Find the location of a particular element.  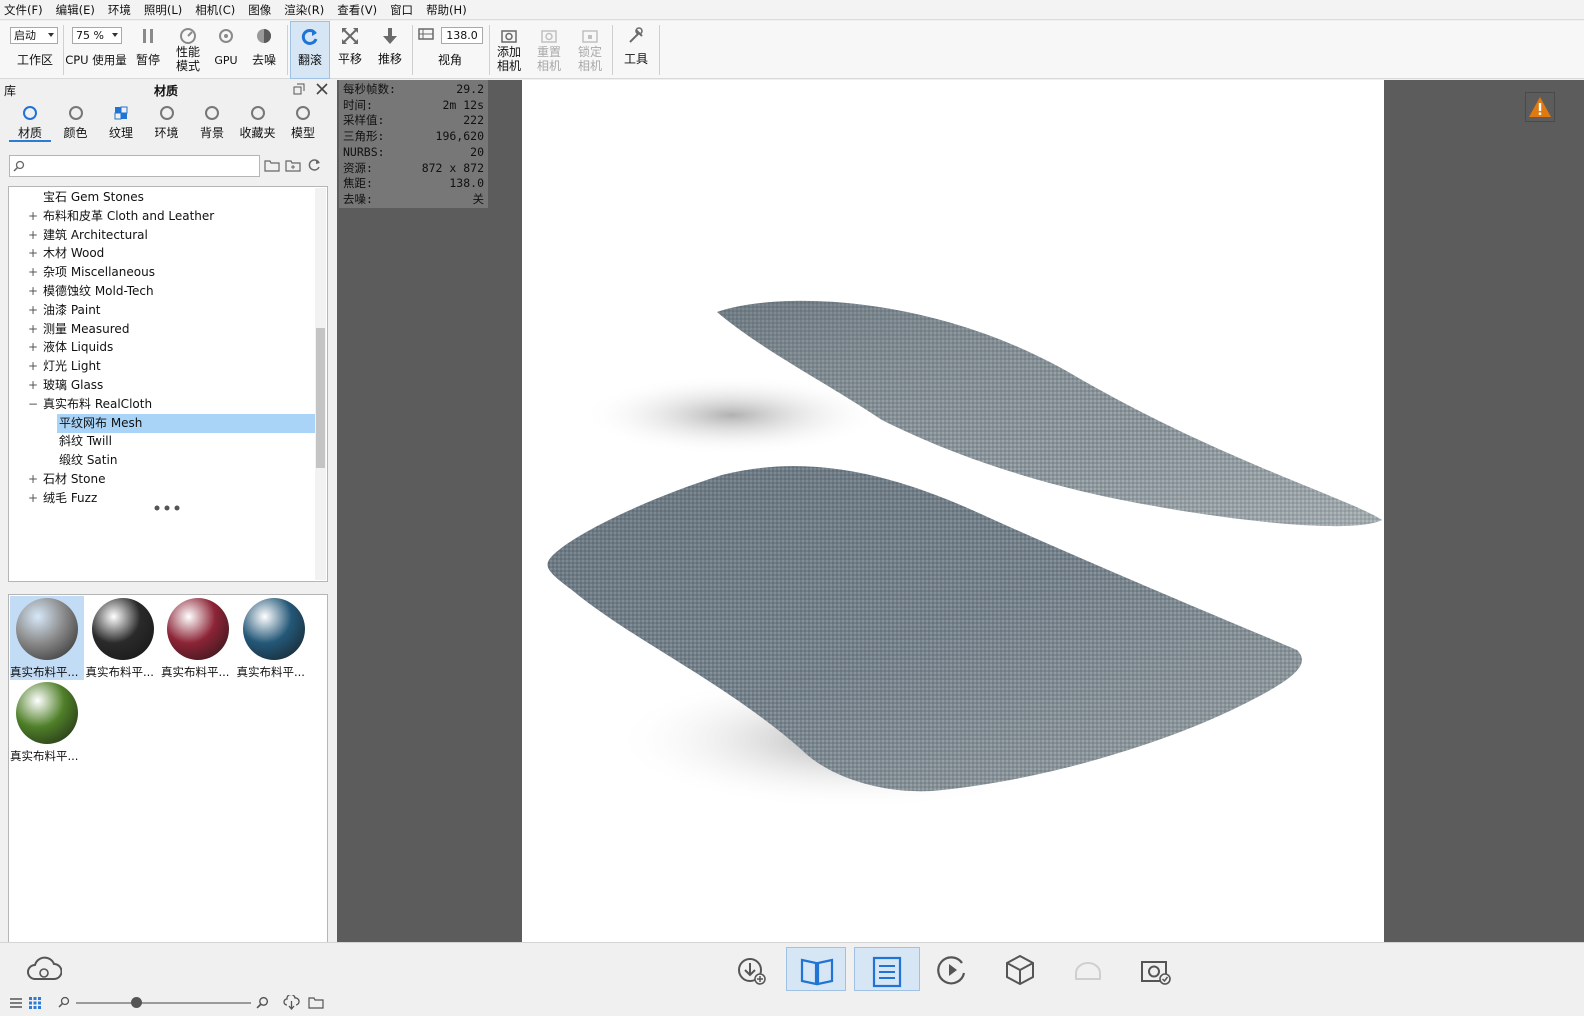

menu-item: 文件(F) is located at coordinates (23, 10).